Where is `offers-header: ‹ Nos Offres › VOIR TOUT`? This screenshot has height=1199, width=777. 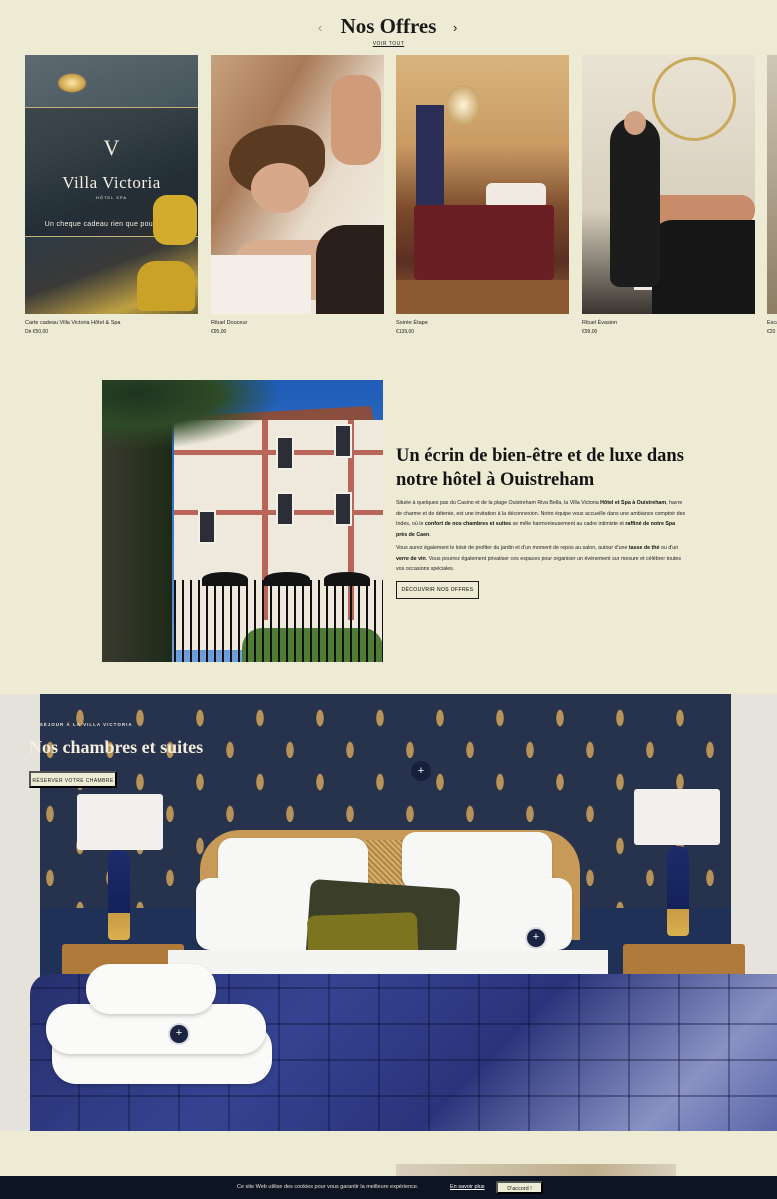
offers-header: ‹ Nos Offres › VOIR TOUT is located at coordinates (388, 32).